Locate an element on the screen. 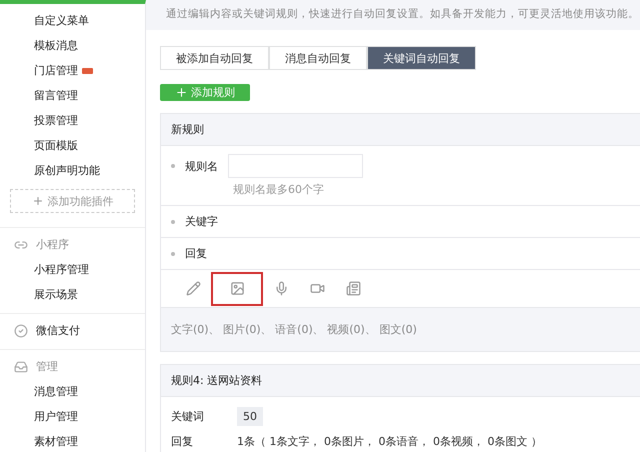 This screenshot has height=452, width=640. inbox-tray-icon is located at coordinates (21, 367).